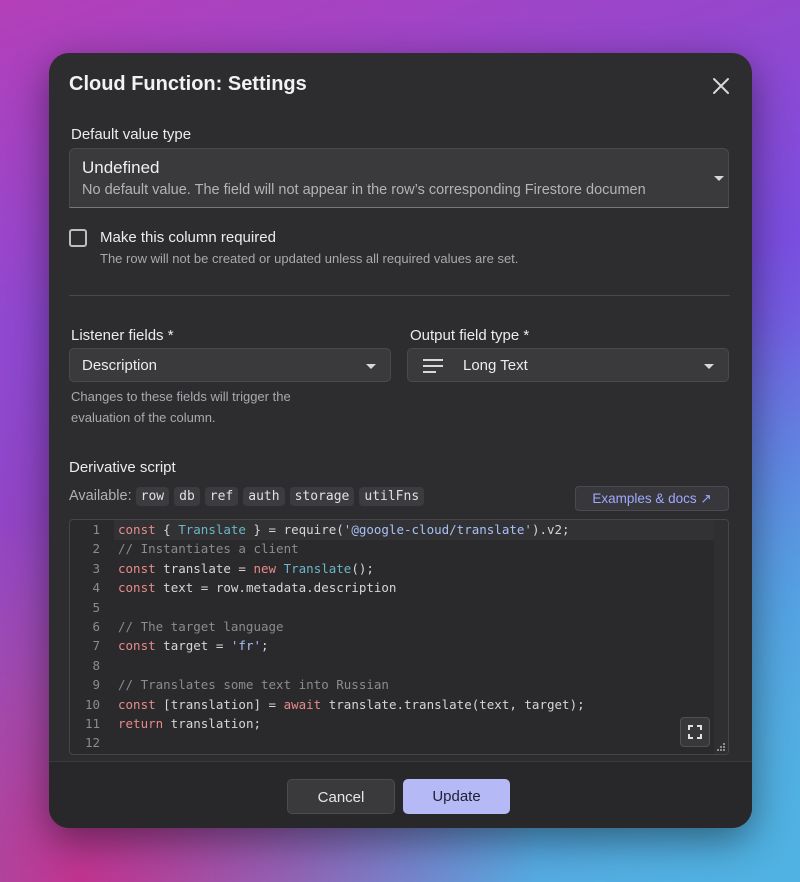  I want to click on fullscreen-icon, so click(695, 732).